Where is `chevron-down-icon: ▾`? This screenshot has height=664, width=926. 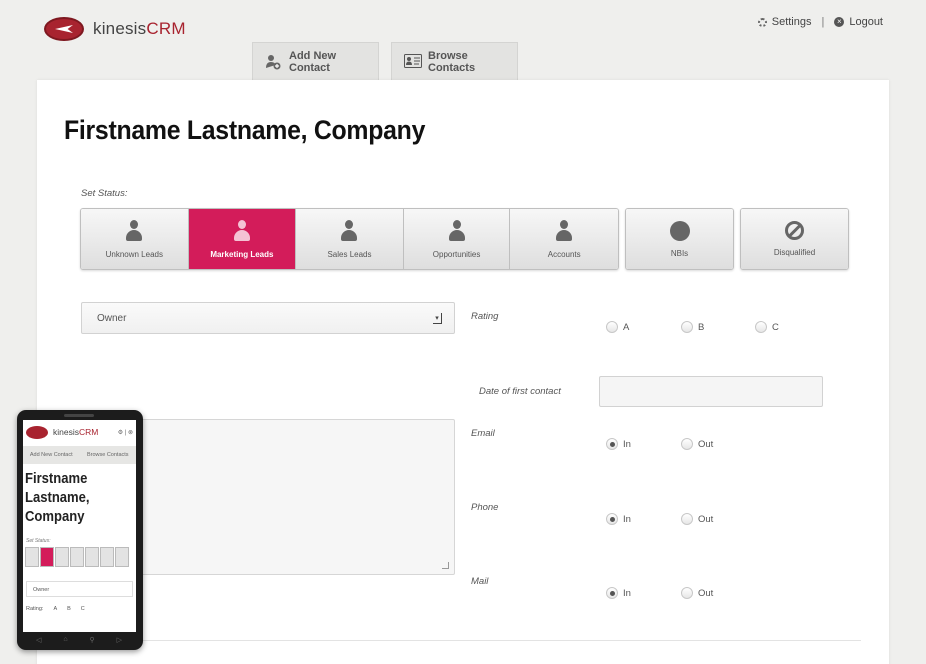
chevron-down-icon: ▾ is located at coordinates (437, 318).